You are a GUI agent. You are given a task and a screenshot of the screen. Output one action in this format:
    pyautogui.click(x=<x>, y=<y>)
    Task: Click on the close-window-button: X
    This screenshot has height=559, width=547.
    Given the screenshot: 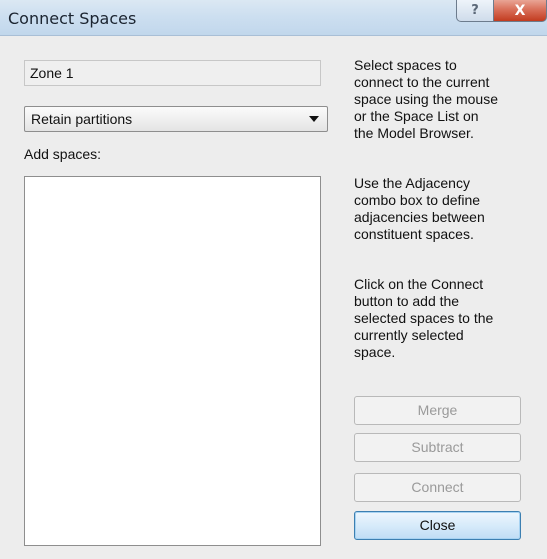 What is the action you would take?
    pyautogui.click(x=520, y=11)
    